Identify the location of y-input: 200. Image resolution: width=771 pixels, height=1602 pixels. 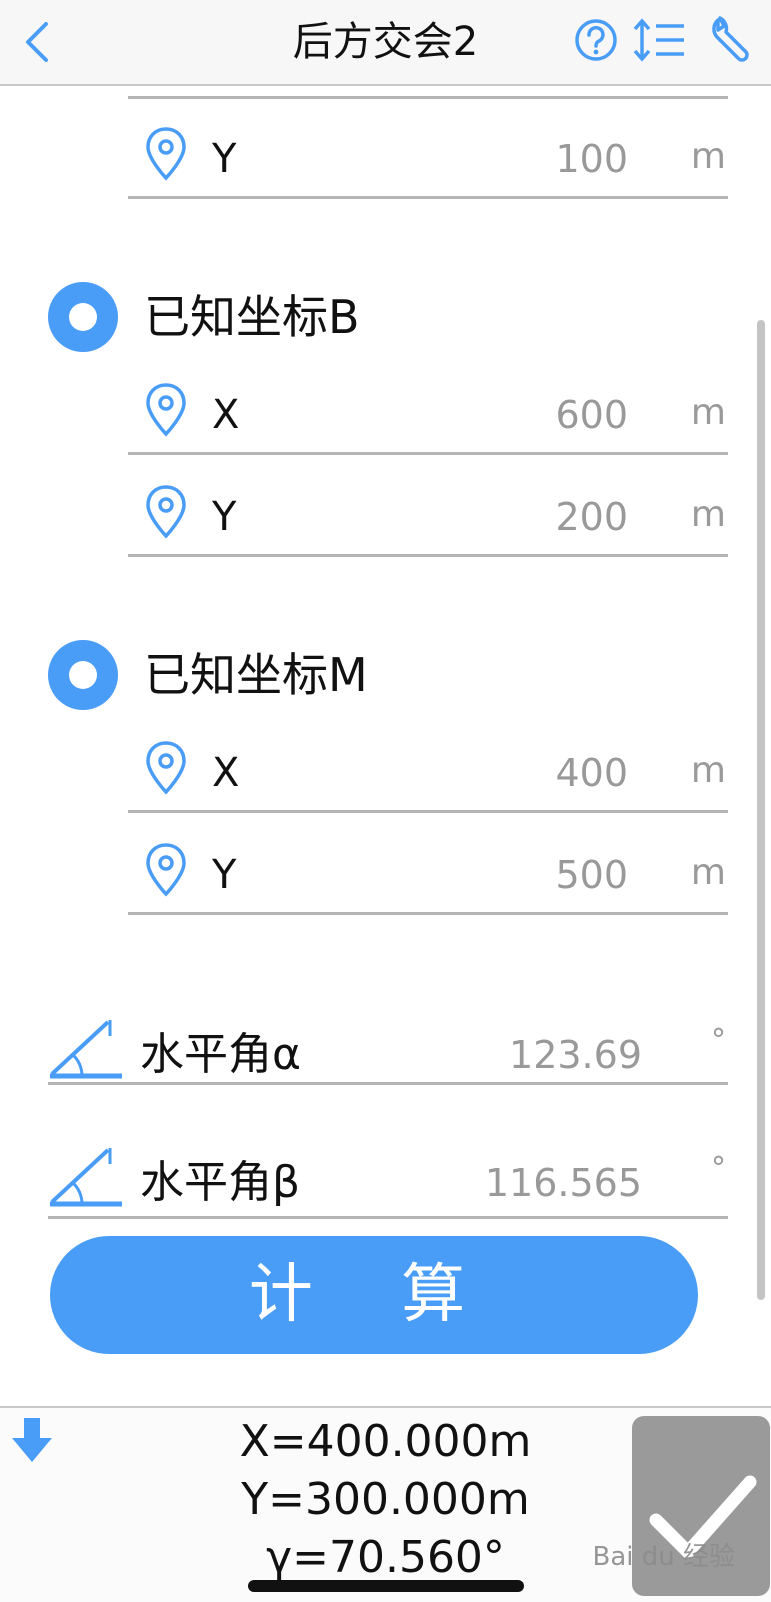
(591, 517).